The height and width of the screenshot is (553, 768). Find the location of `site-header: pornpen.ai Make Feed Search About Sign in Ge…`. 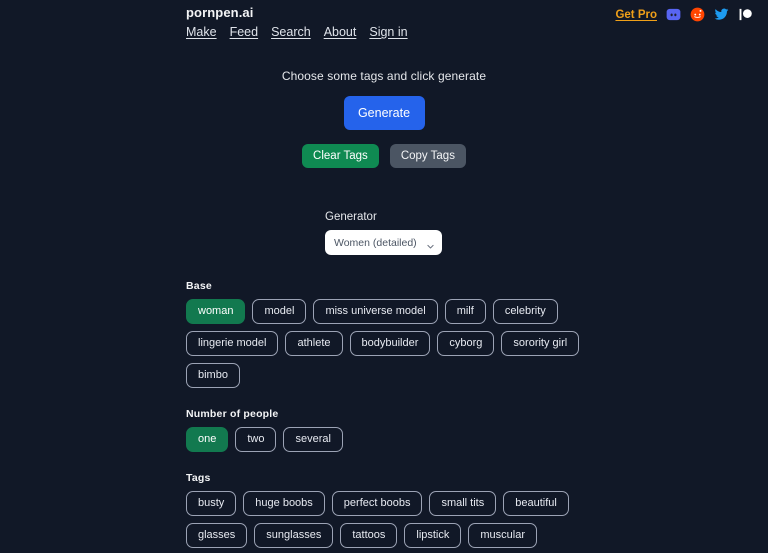

site-header: pornpen.ai Make Feed Search About Sign in Ge… is located at coordinates (468, 26).